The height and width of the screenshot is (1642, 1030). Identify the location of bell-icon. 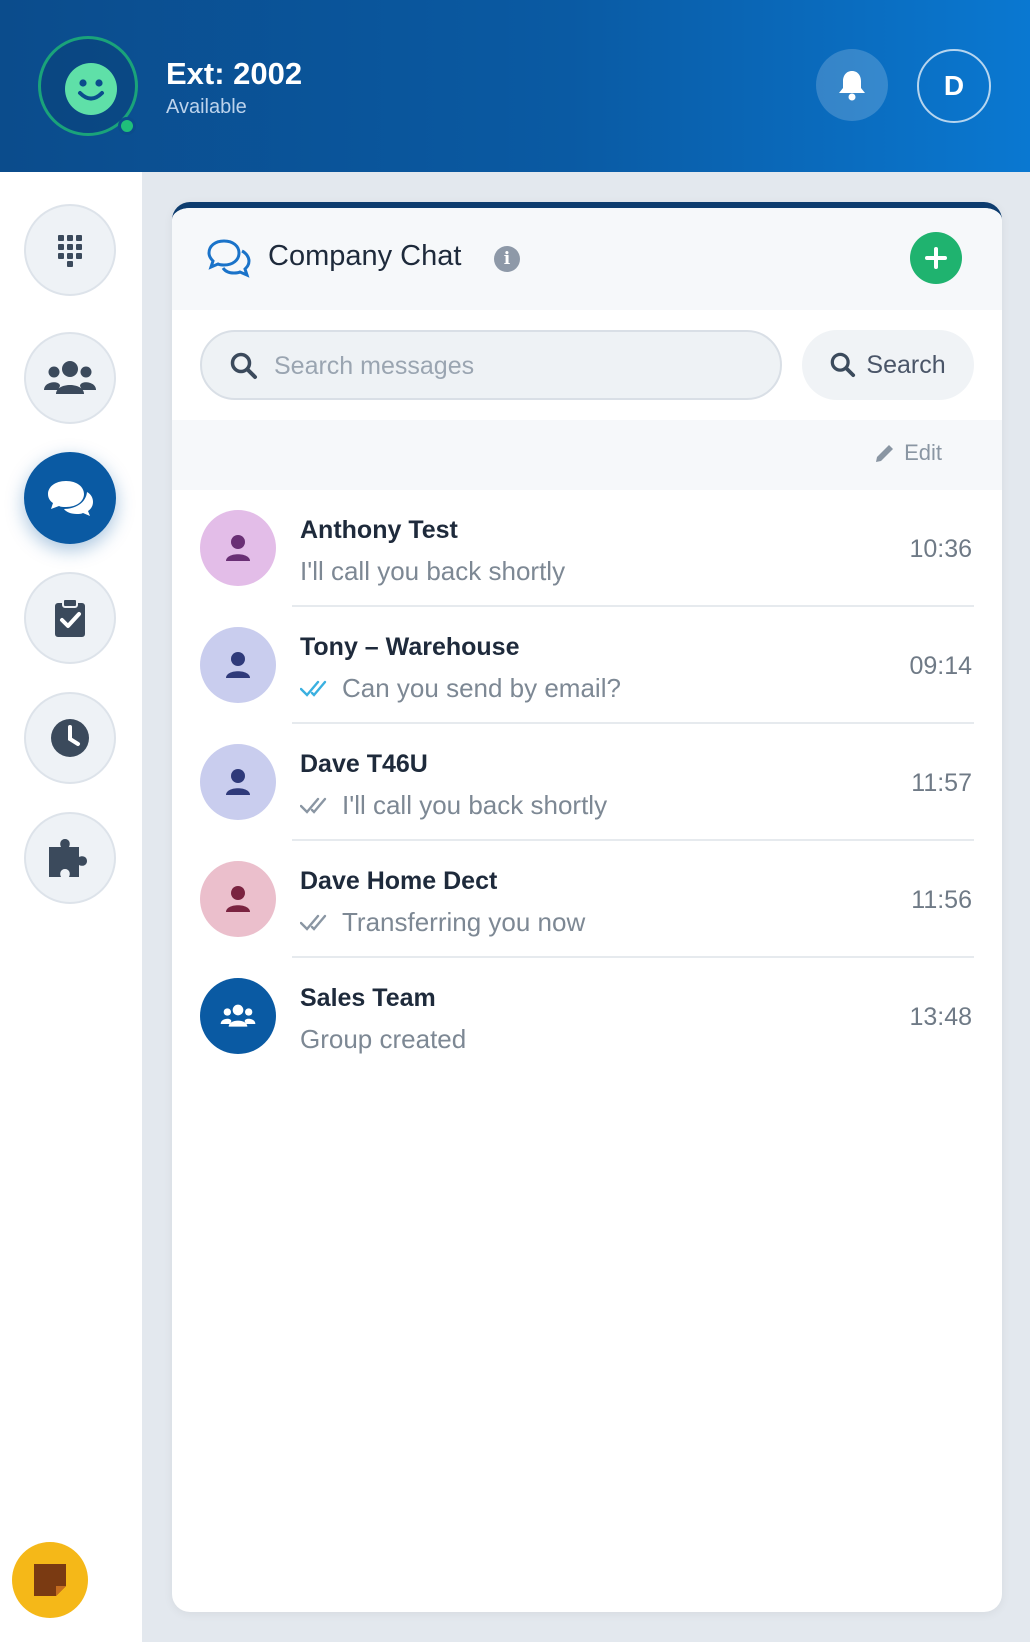
(852, 86).